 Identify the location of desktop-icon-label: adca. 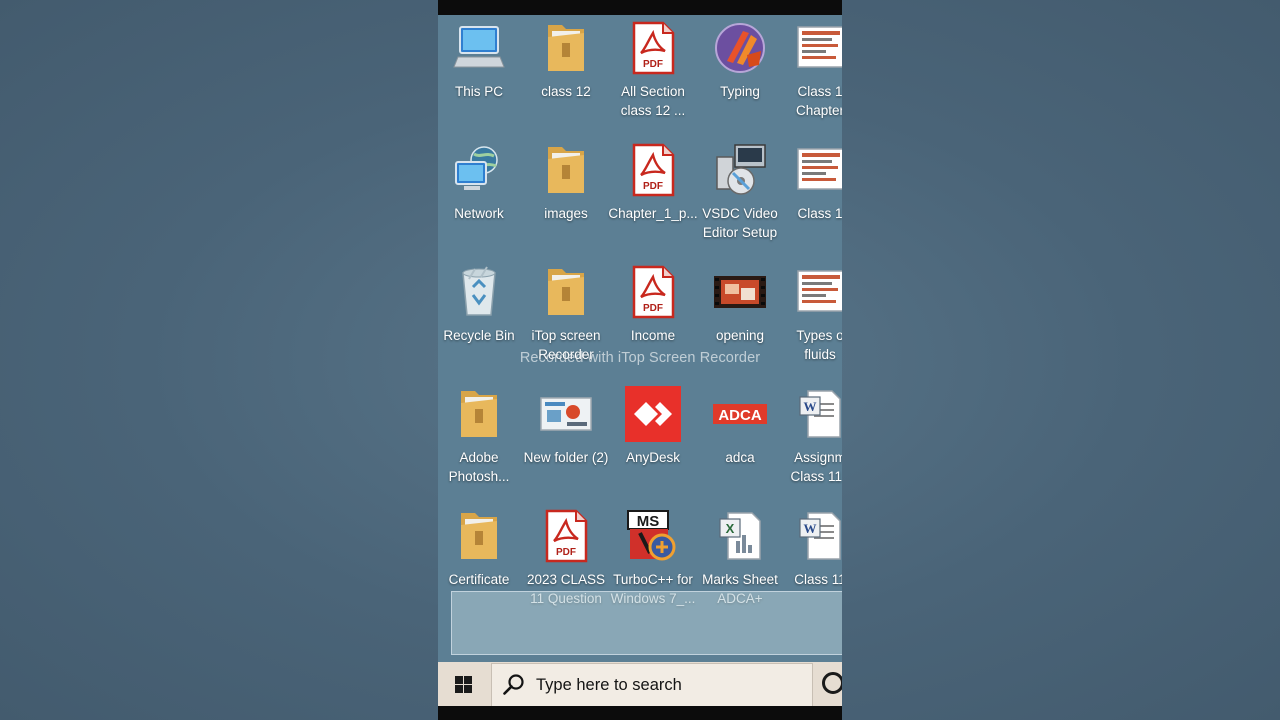
(740, 457).